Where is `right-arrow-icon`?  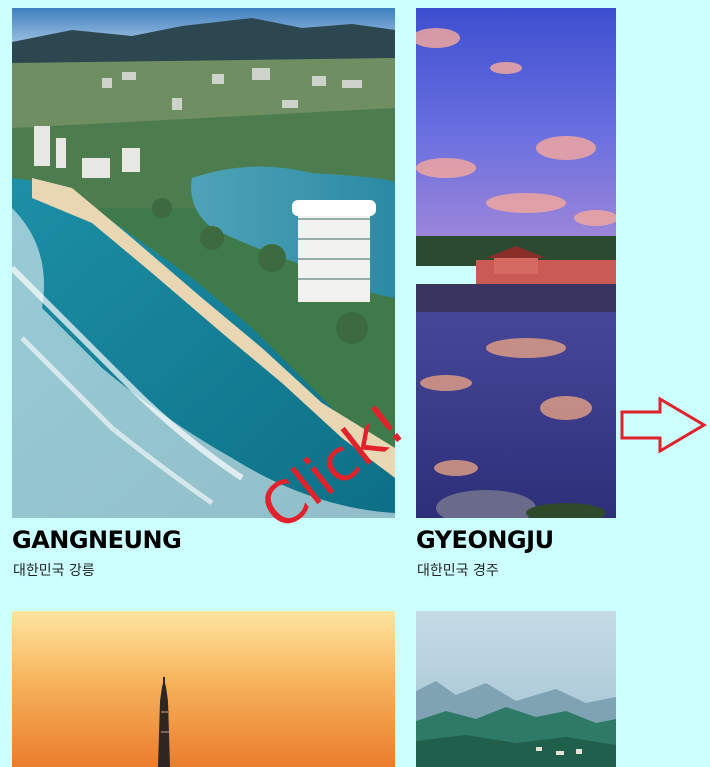 right-arrow-icon is located at coordinates (663, 425).